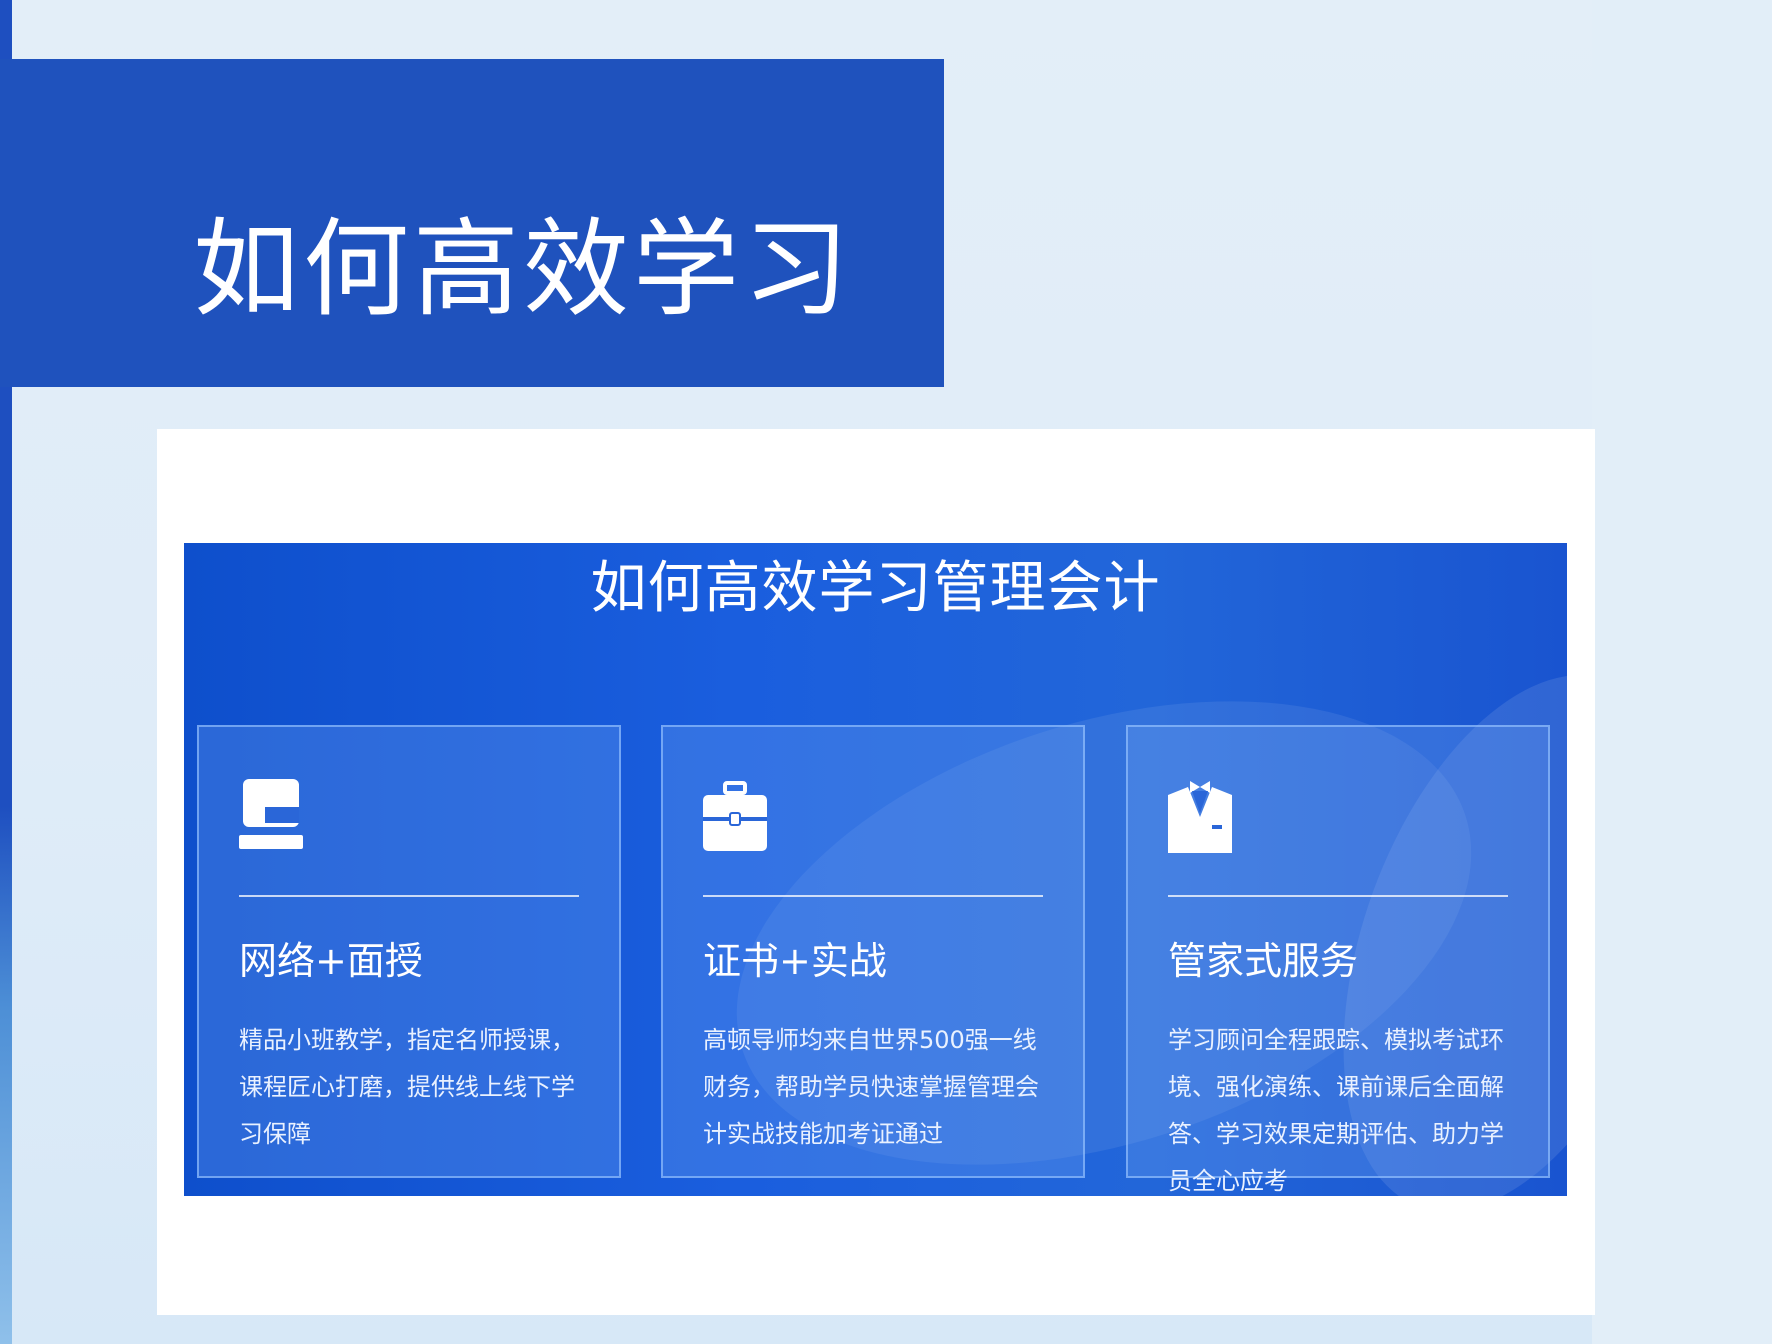  I want to click on card-title: 网络+面授, so click(331, 961).